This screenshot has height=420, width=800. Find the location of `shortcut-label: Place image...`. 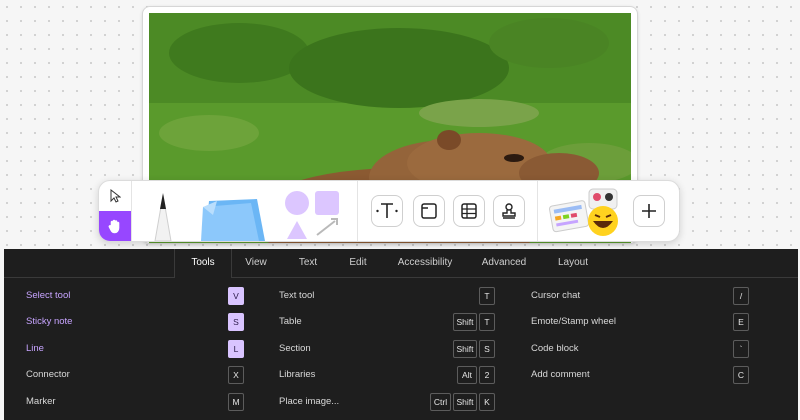

shortcut-label: Place image... is located at coordinates (309, 401).